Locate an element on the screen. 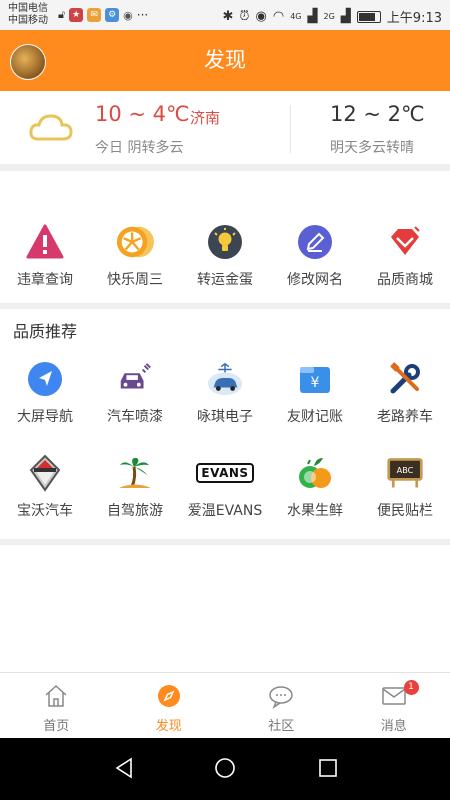 The width and height of the screenshot is (450, 800). recommend-evans: EVANS 爱温EVANS is located at coordinates (225, 489).